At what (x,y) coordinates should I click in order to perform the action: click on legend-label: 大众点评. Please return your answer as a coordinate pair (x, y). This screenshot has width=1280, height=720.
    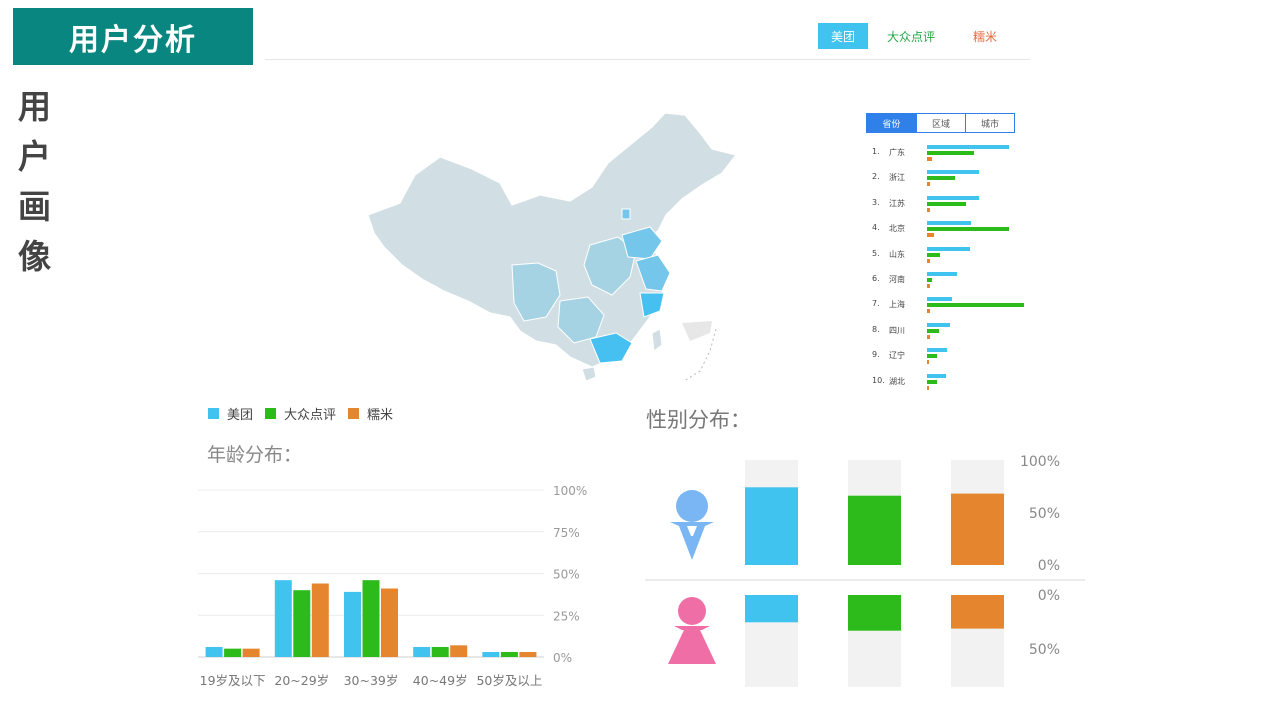
    Looking at the image, I should click on (310, 415).